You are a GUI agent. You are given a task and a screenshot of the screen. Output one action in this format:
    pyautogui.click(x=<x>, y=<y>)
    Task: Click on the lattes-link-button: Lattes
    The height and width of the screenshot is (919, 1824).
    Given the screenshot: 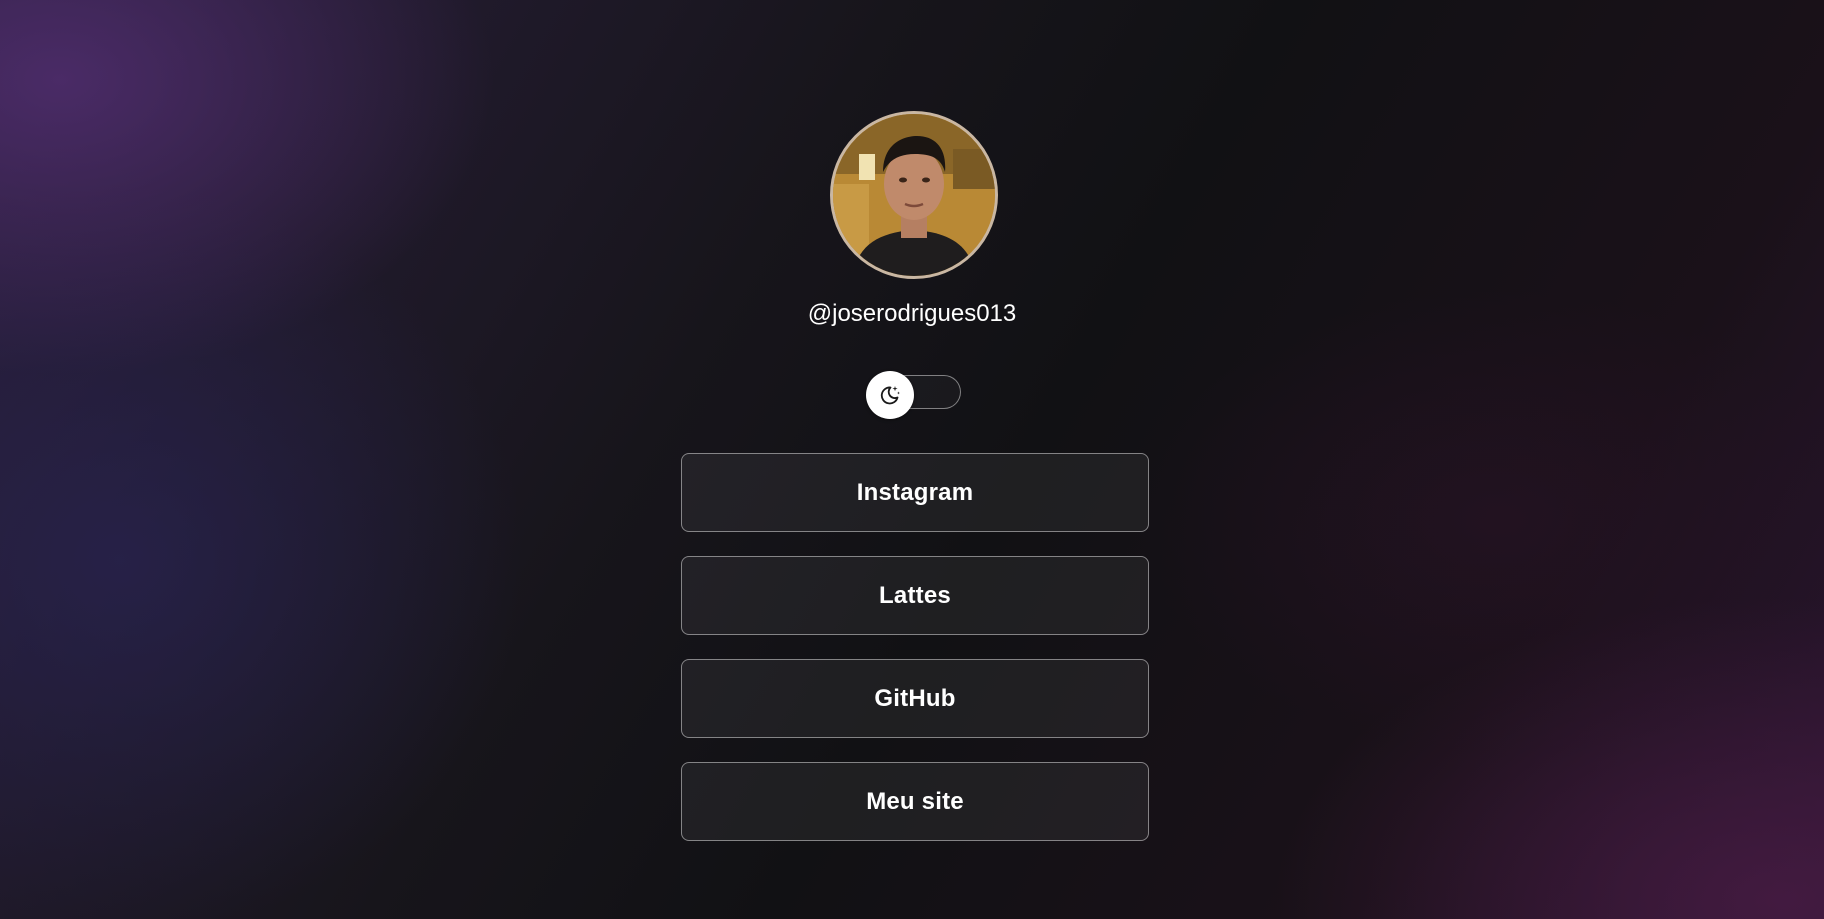 What is the action you would take?
    pyautogui.click(x=915, y=595)
    